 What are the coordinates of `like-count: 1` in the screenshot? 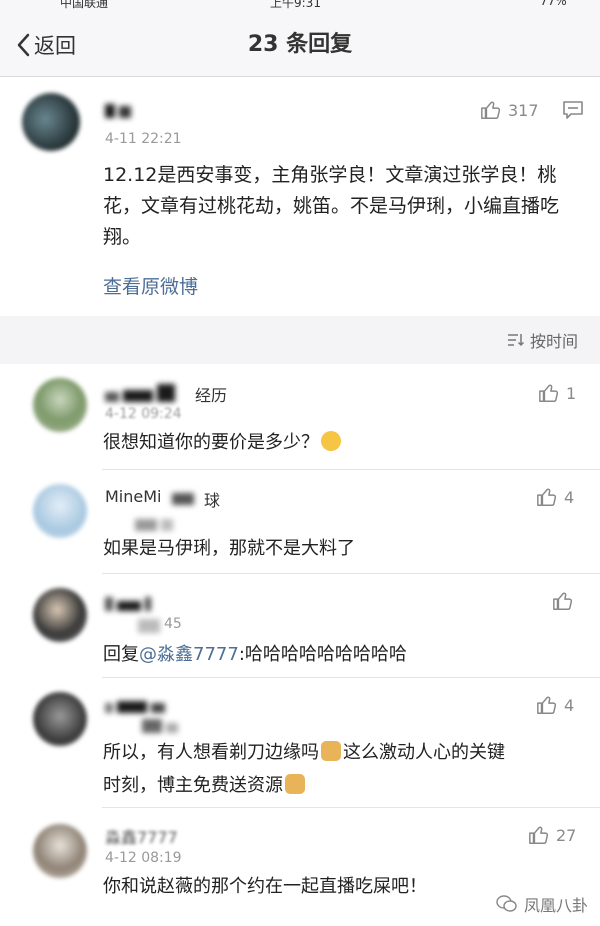 It's located at (571, 393).